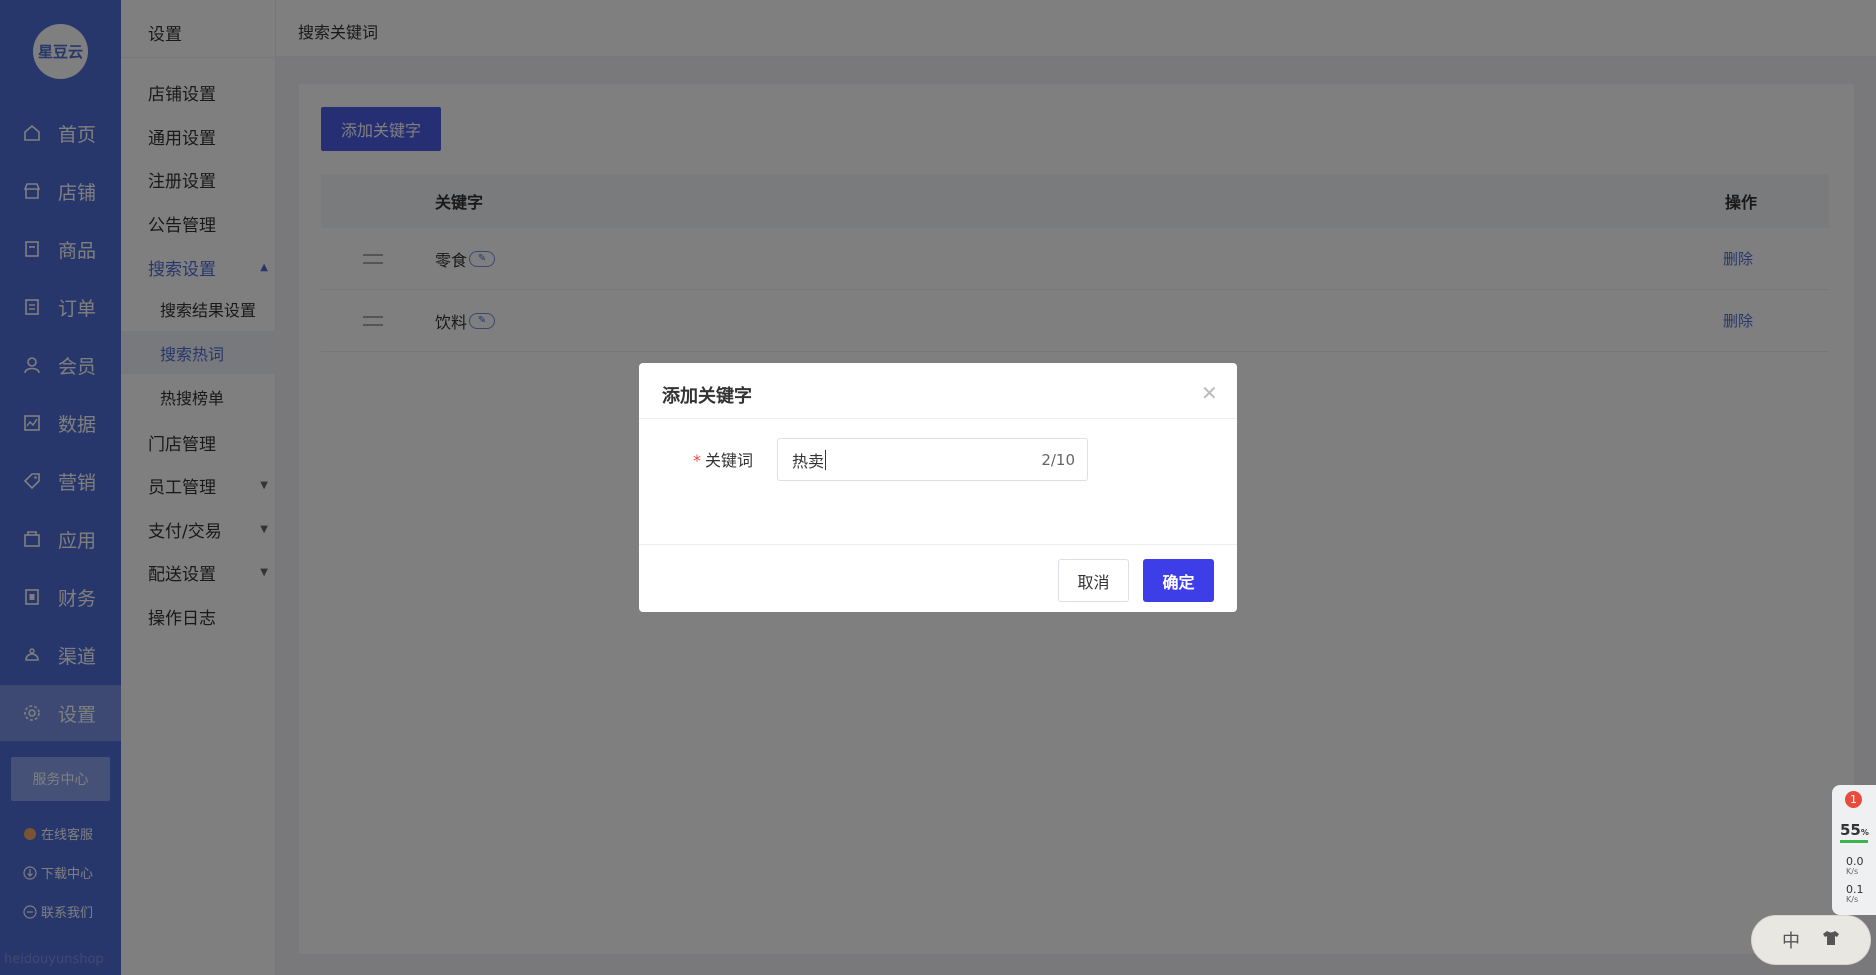  I want to click on memory-percent-value: 55, so click(1850, 830).